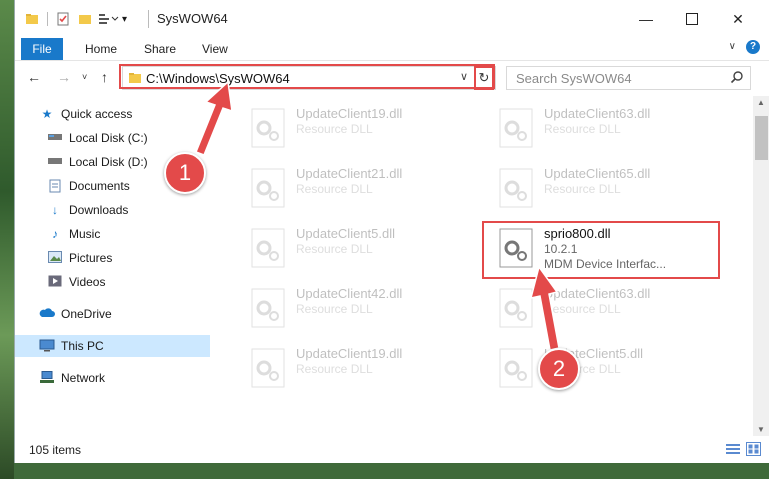 This screenshot has height=479, width=769. Describe the element at coordinates (42, 49) in the screenshot. I see `tab-file: File` at that location.